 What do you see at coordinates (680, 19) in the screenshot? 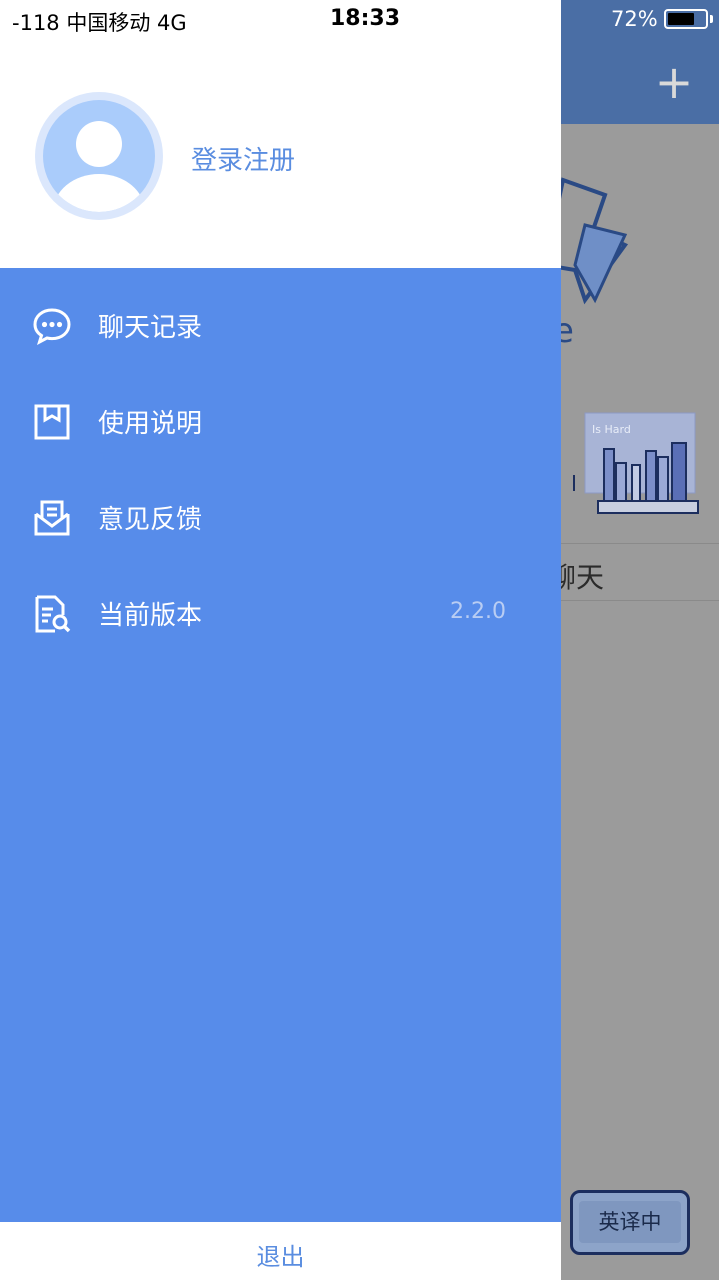
I see `battery-level` at bounding box center [680, 19].